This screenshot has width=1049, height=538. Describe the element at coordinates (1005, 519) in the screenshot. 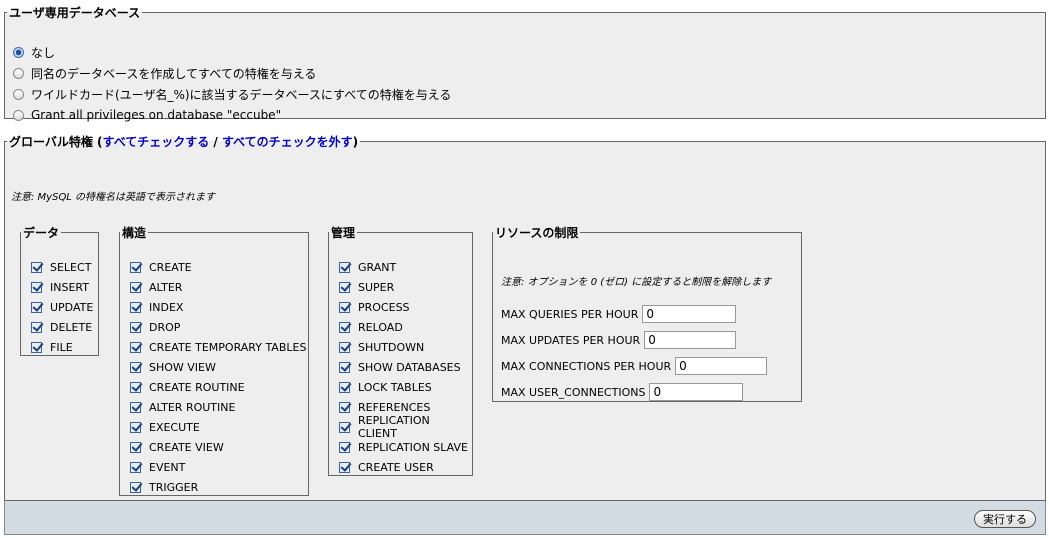

I see `go-button: 実行する` at that location.